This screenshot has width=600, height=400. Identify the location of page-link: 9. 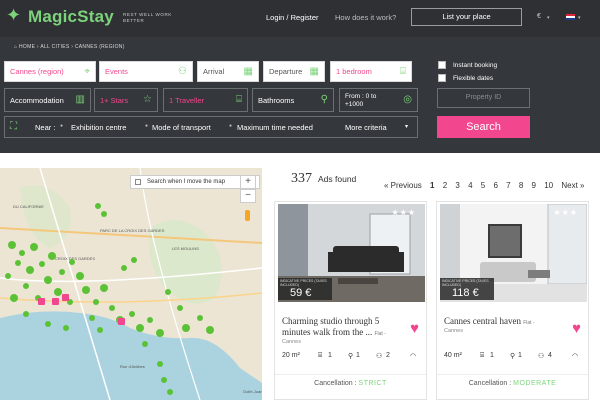
(534, 185).